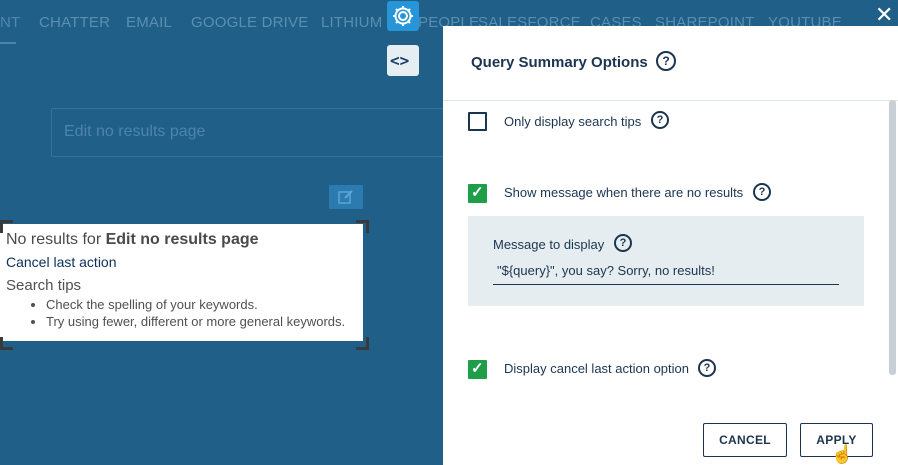 The height and width of the screenshot is (465, 898). Describe the element at coordinates (549, 244) in the screenshot. I see `message-label: Message to display` at that location.